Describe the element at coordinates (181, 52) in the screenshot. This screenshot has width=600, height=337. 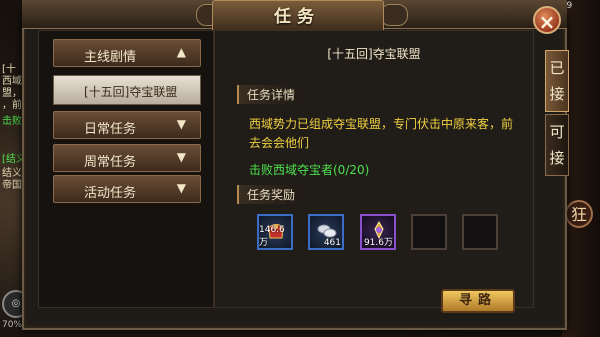
I see `chevron-up-icon: ▲` at that location.